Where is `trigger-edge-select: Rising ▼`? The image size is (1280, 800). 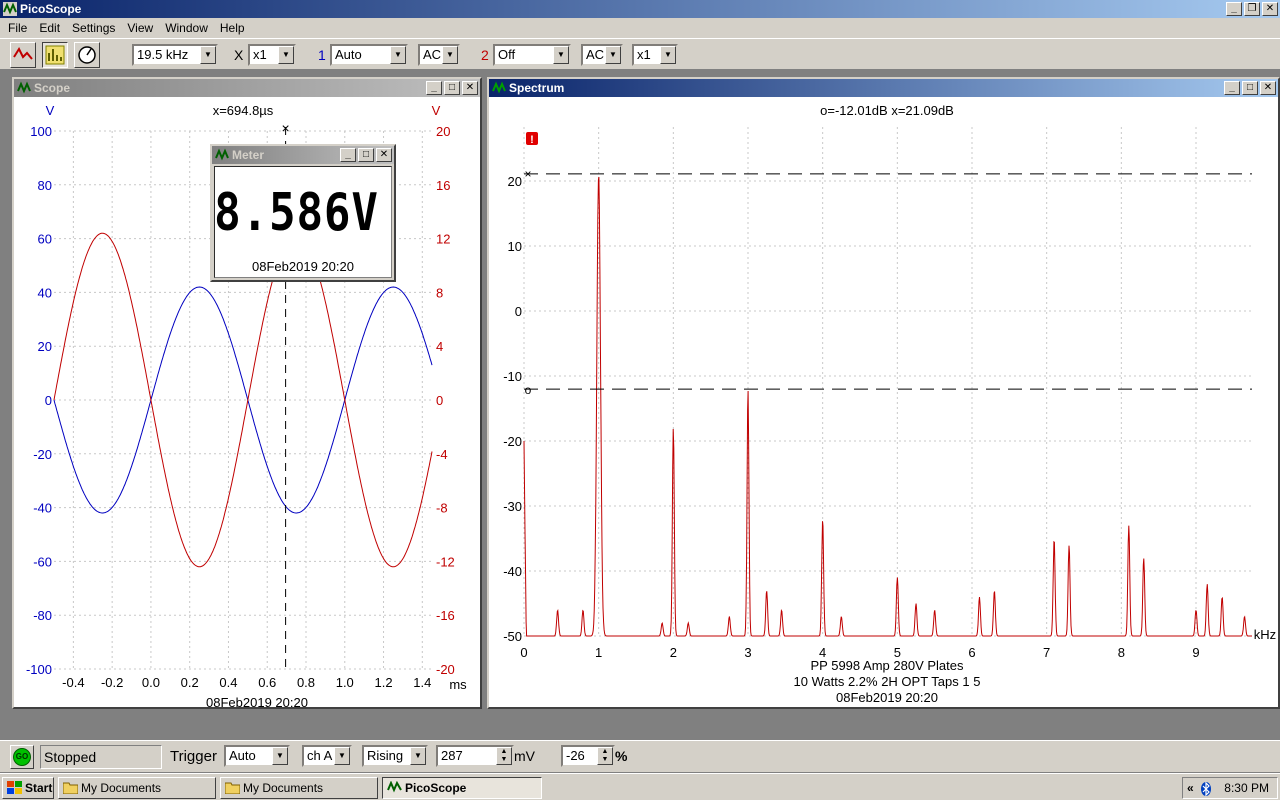
trigger-edge-select: Rising ▼ is located at coordinates (395, 756).